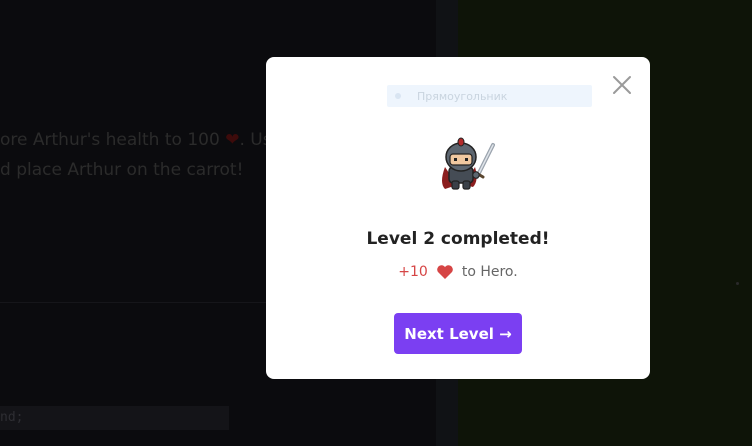 This screenshot has width=752, height=446. Describe the element at coordinates (458, 272) in the screenshot. I see `reward-line: +10 to Hero.` at that location.